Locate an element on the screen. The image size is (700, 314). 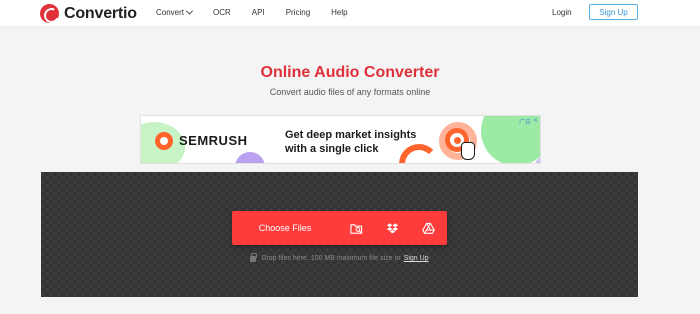
from-google-drive-button is located at coordinates (428, 228).